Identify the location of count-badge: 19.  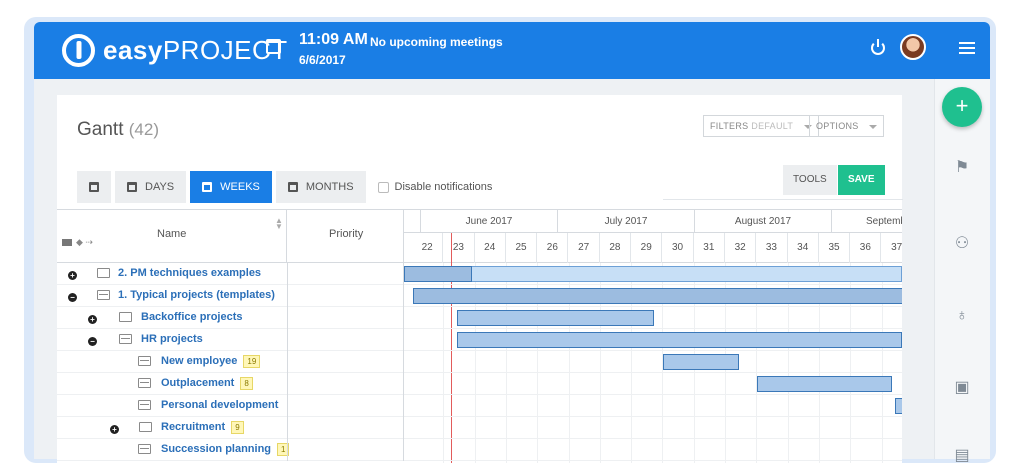
(252, 361).